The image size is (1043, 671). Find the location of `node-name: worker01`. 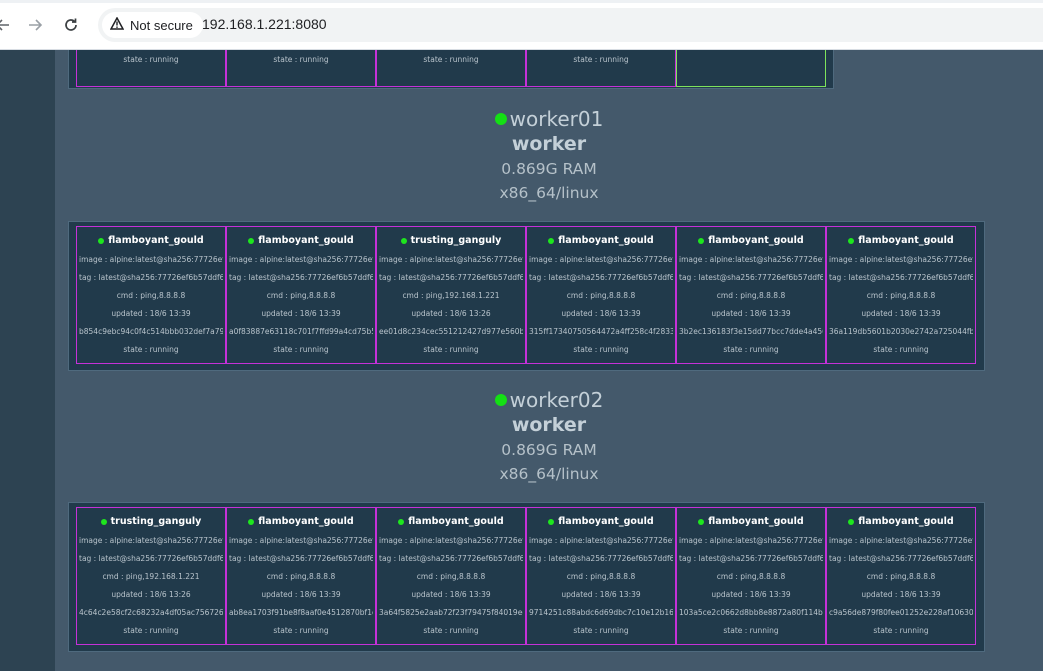

node-name: worker01 is located at coordinates (549, 119).